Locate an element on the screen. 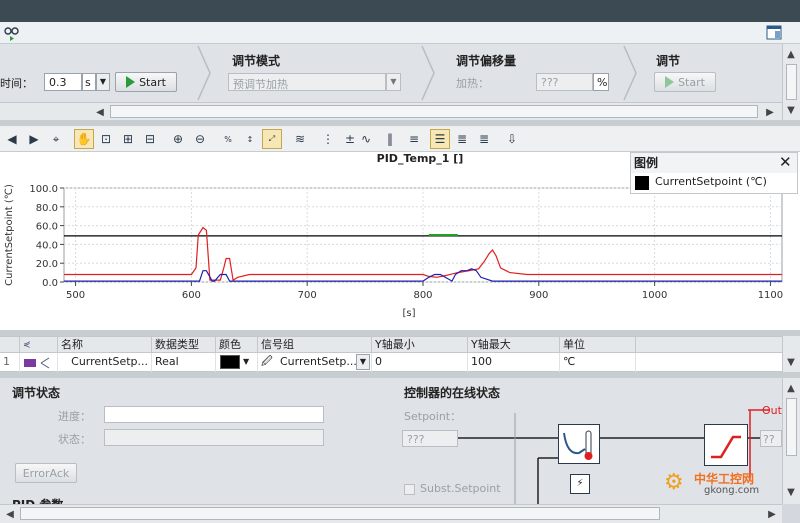 The width and height of the screenshot is (800, 523). status-horizontal-scrollbar: ◀ ▶ is located at coordinates (391, 513).